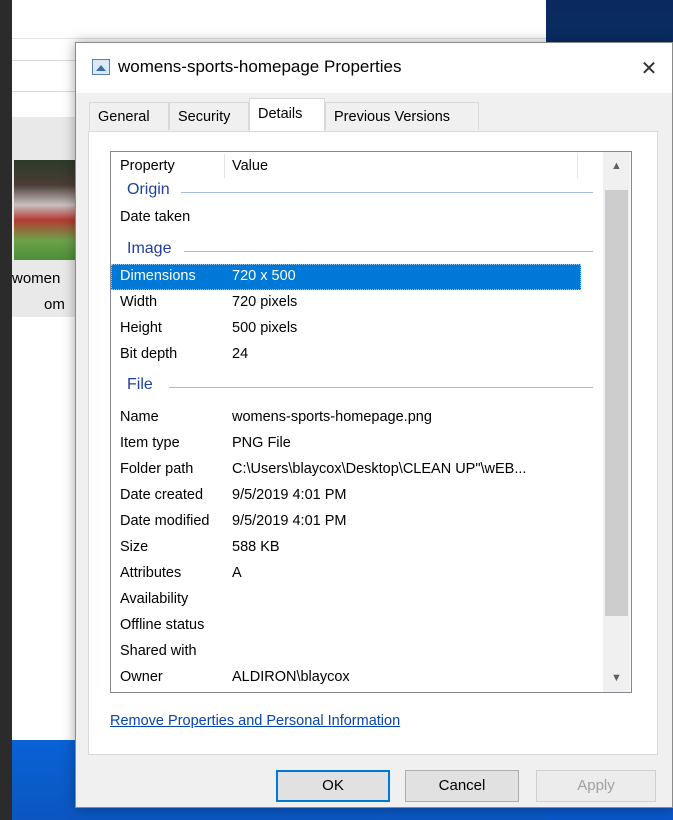 The width and height of the screenshot is (673, 820). I want to click on property-value: ALDIRON\blaycox, so click(291, 677).